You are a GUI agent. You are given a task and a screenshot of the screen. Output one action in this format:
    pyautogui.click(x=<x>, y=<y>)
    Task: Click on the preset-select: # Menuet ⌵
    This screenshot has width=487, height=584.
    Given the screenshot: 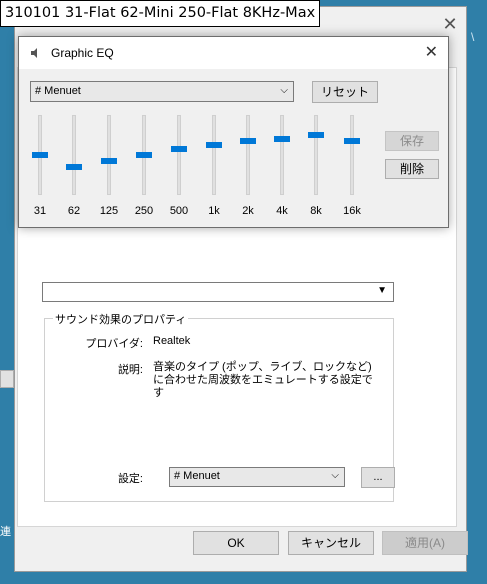 What is the action you would take?
    pyautogui.click(x=162, y=91)
    